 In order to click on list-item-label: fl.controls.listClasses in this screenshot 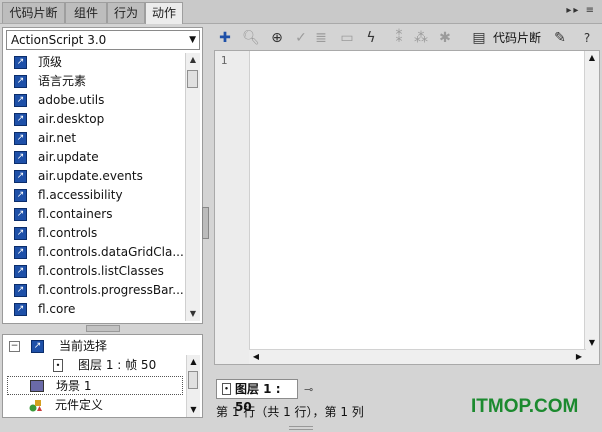, I will do `click(101, 271)`.